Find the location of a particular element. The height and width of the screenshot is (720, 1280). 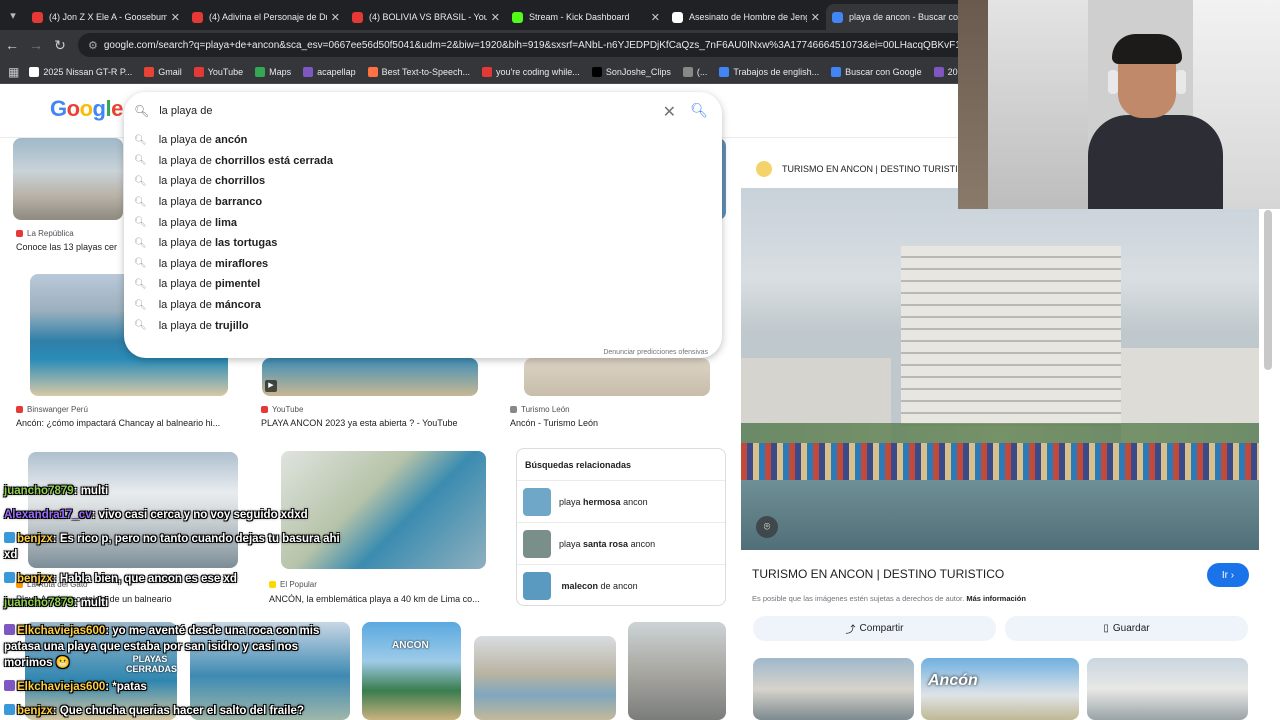

more-info-link: Más información is located at coordinates (996, 598).